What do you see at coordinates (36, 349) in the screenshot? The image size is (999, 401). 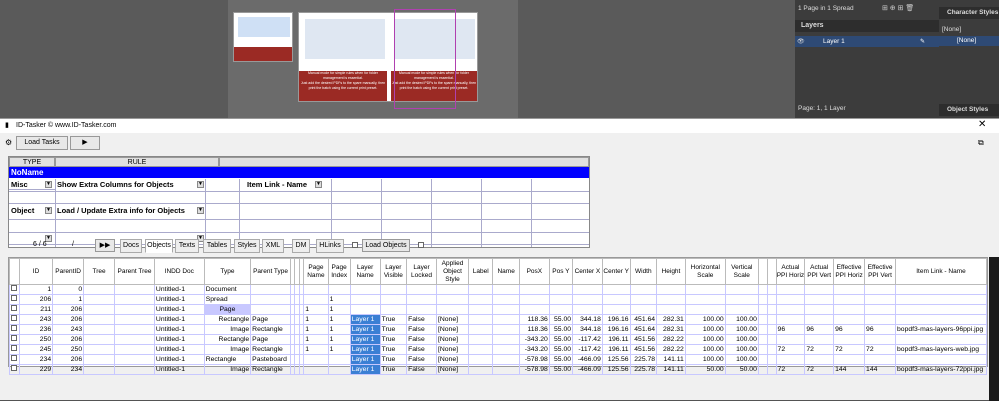 I see `table-cell: 245` at bounding box center [36, 349].